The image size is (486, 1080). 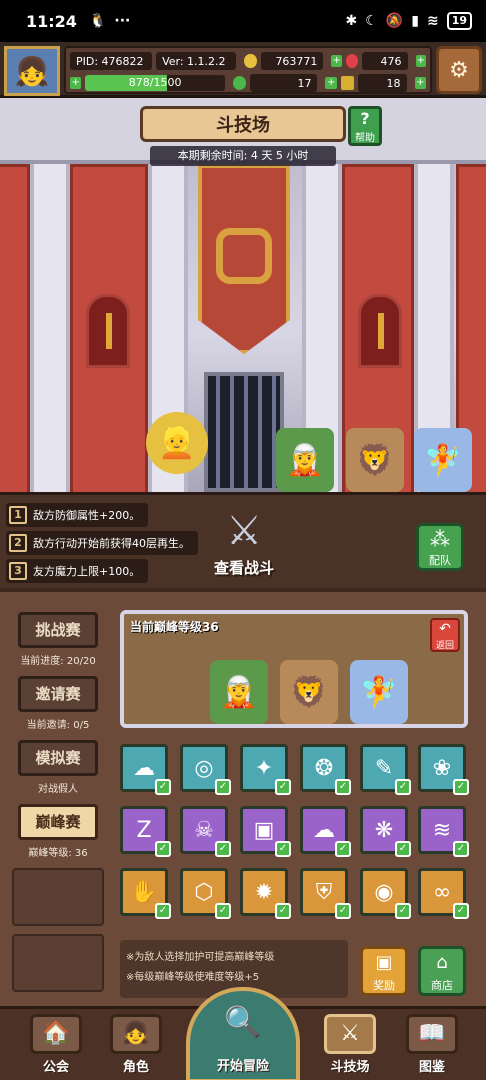 I want to click on team-icon: ⁂, so click(x=440, y=539).